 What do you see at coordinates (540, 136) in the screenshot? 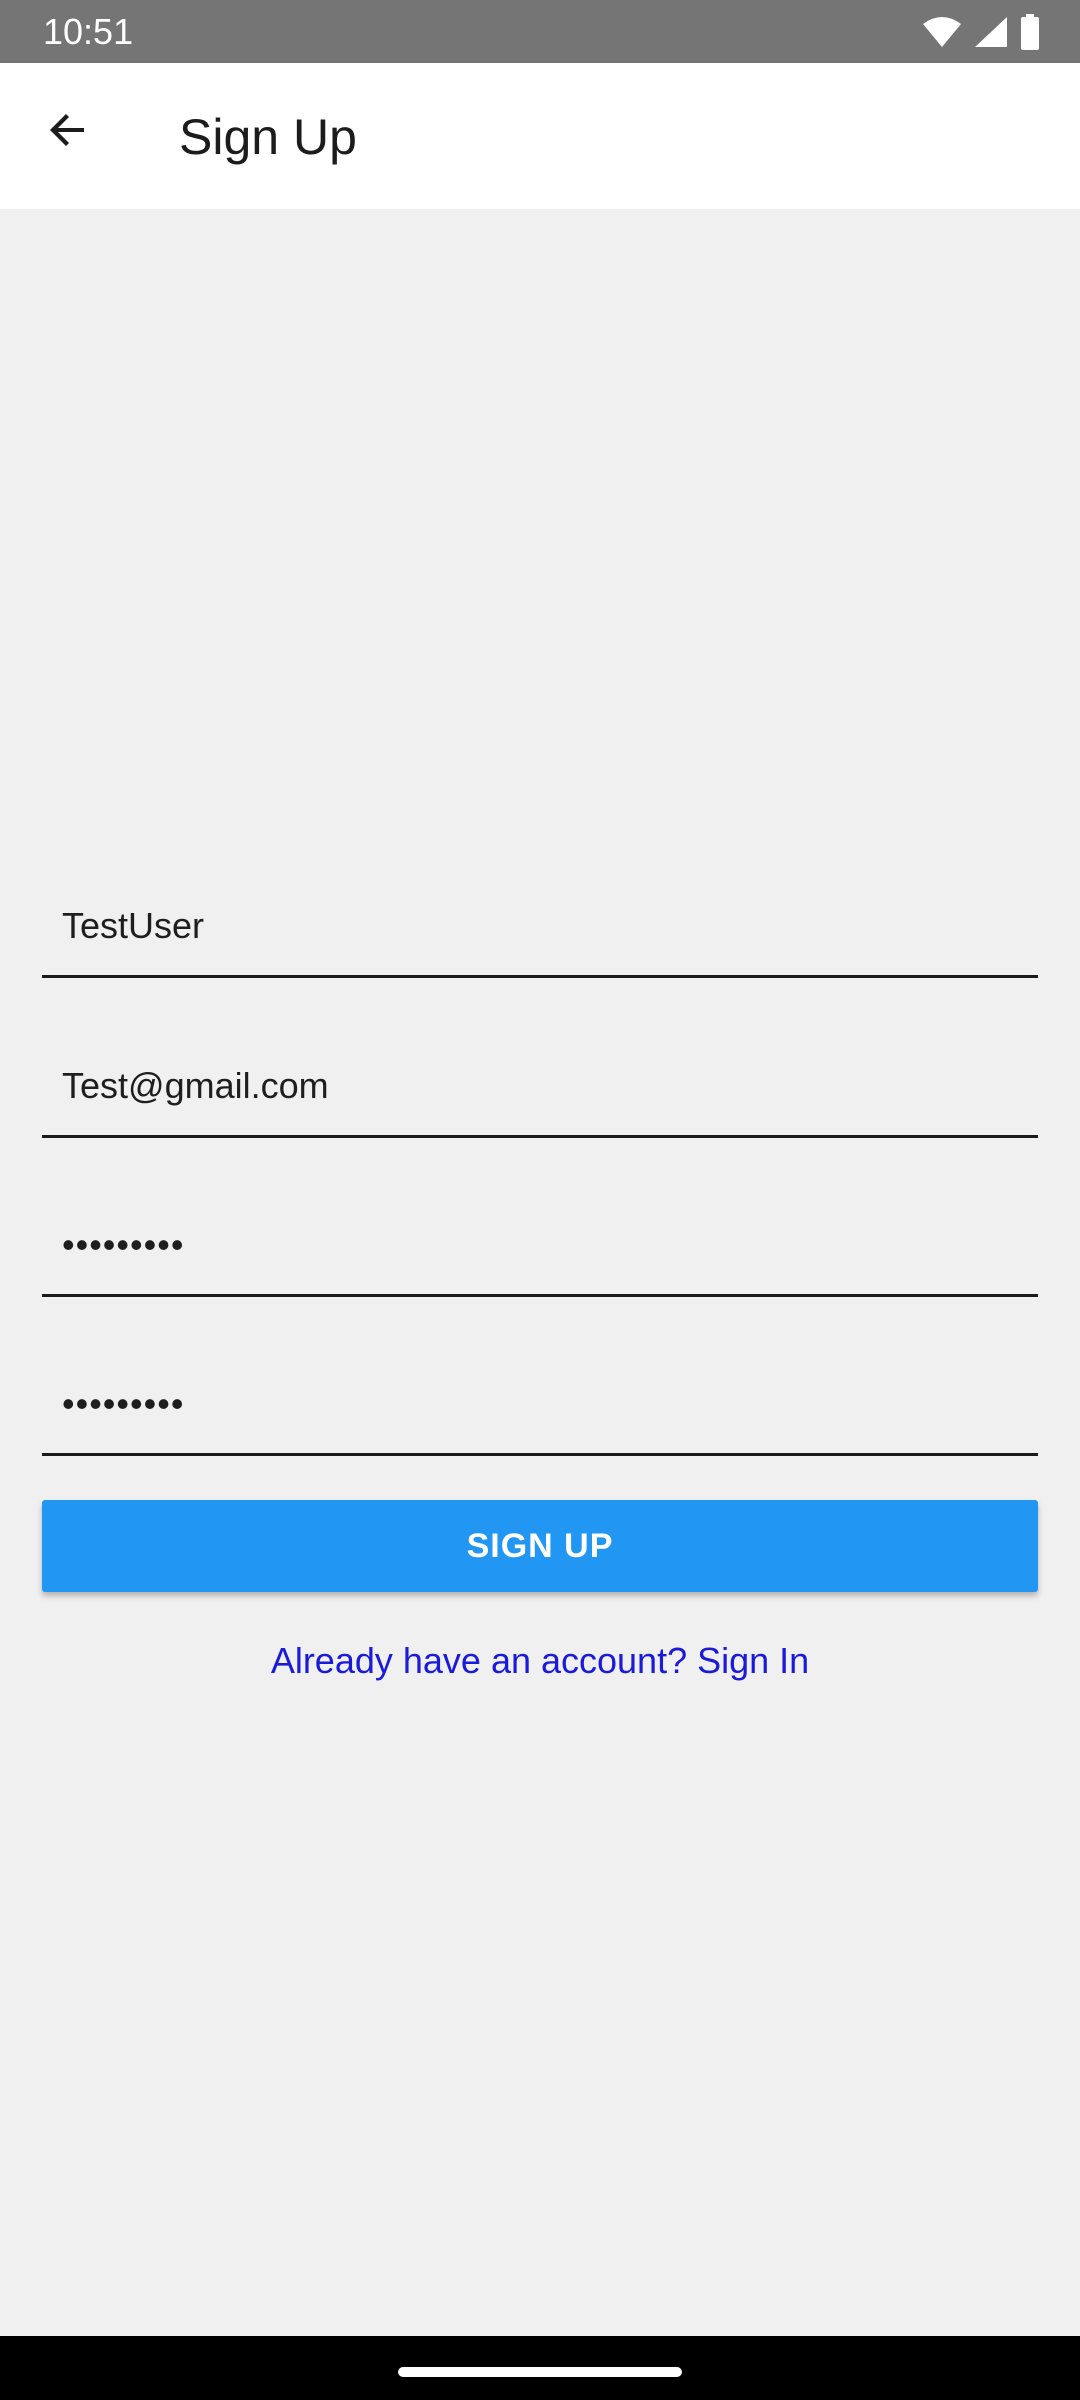
I see `app-bar: Sign Up` at bounding box center [540, 136].